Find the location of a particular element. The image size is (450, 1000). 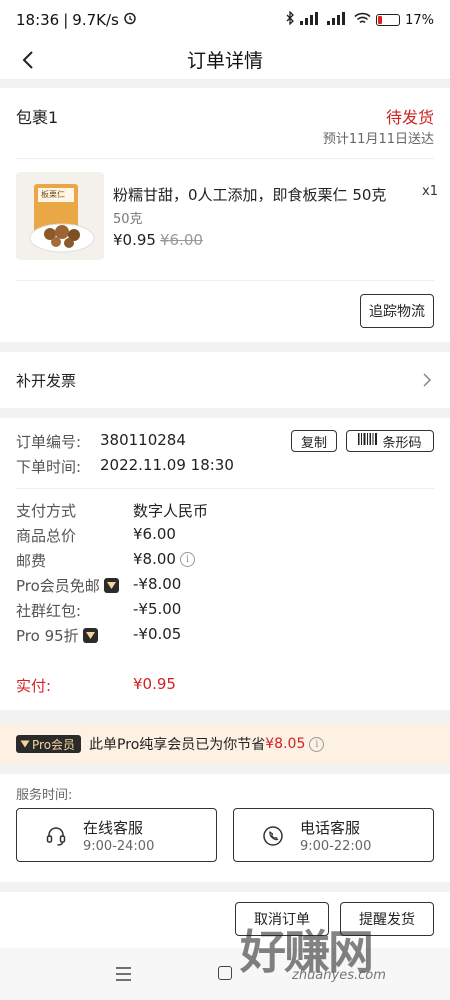

order-actions-bar: 取消订单 提醒发货 is located at coordinates (225, 920).